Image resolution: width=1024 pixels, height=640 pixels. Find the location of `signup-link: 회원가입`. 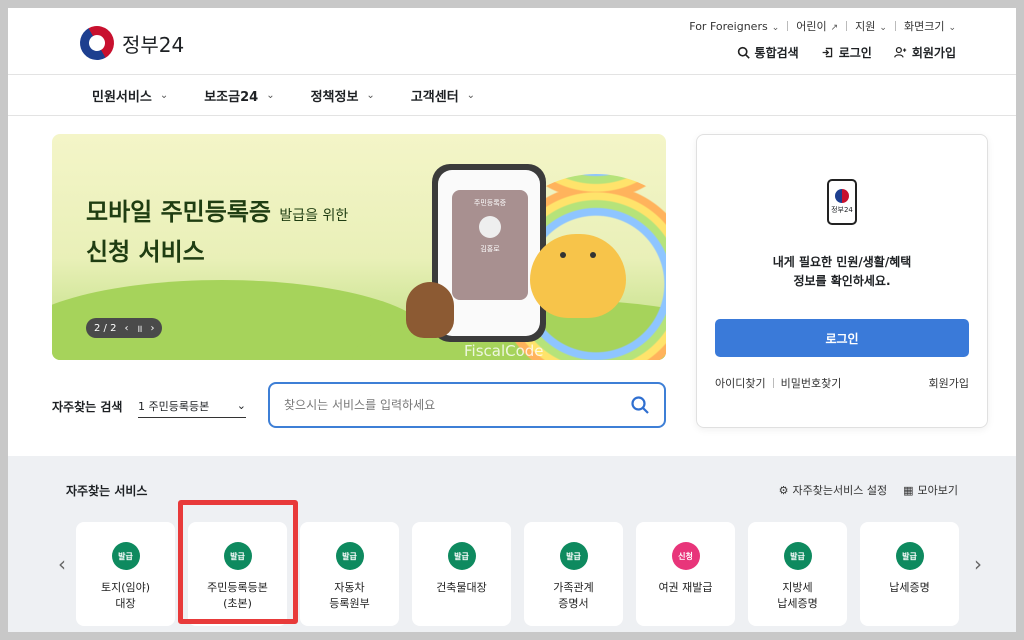

signup-link: 회원가입 is located at coordinates (925, 52).